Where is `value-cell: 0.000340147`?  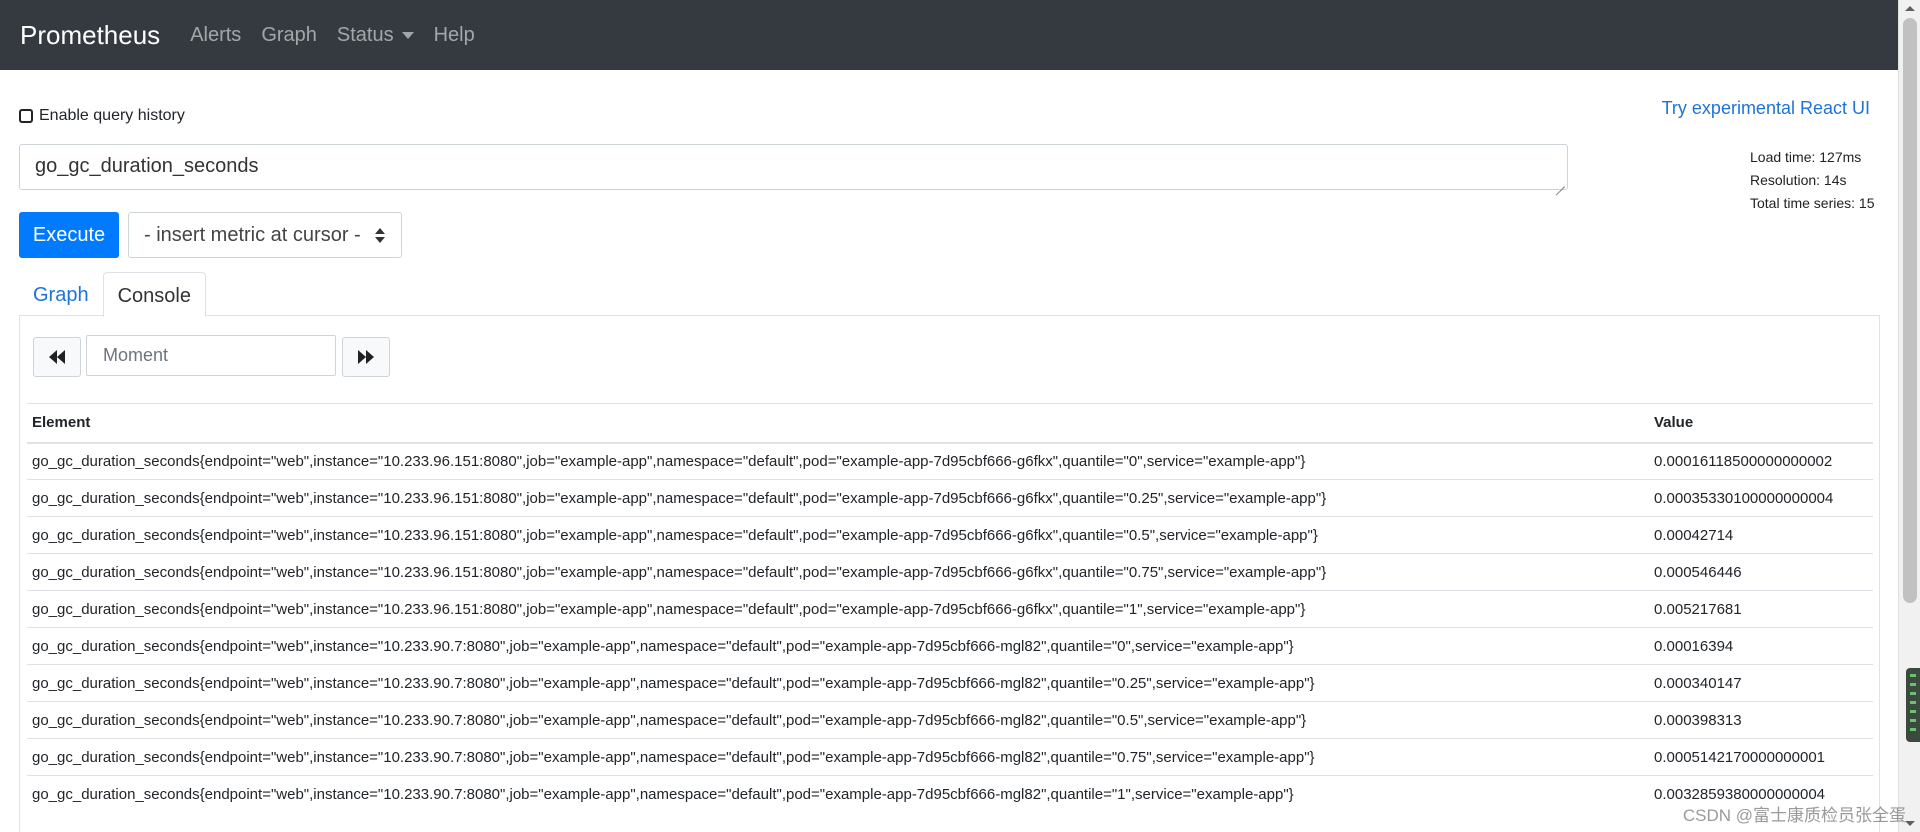
value-cell: 0.000340147 is located at coordinates (1761, 683).